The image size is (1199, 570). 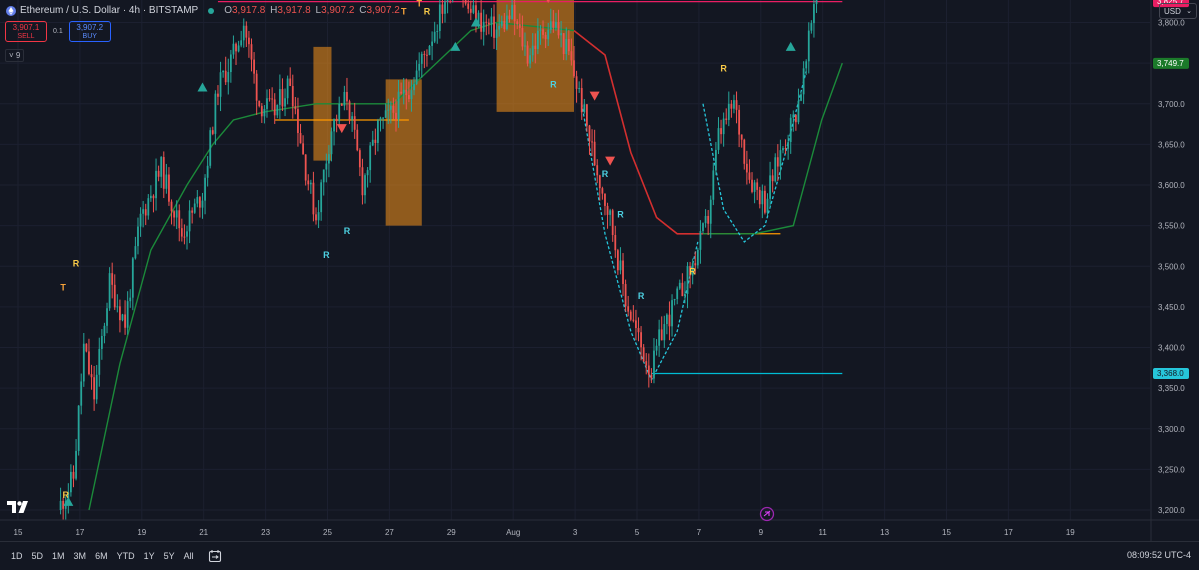 I want to click on range-all-button: All, so click(x=189, y=556).